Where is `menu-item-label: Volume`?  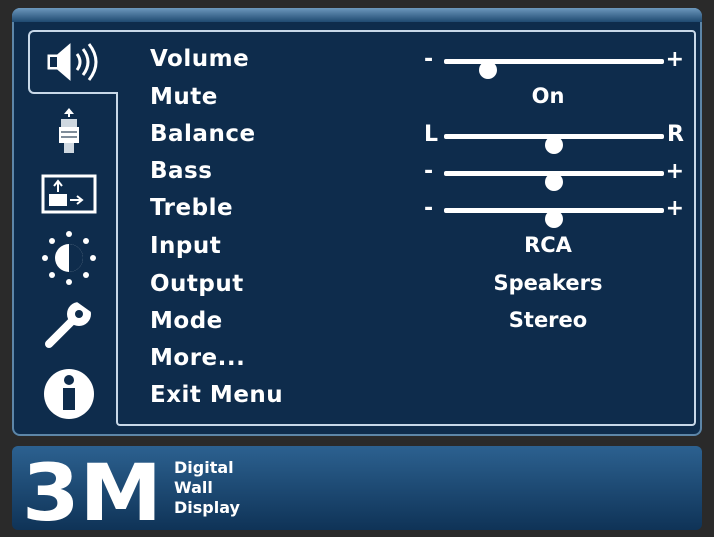
menu-item-label: Volume is located at coordinates (200, 59).